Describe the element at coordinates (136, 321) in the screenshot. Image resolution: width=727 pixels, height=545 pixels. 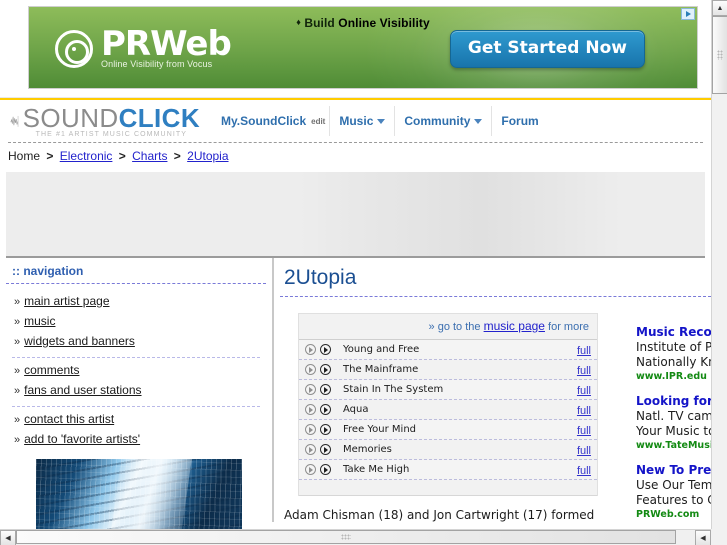
I see `sidebar-item-music: » music` at that location.